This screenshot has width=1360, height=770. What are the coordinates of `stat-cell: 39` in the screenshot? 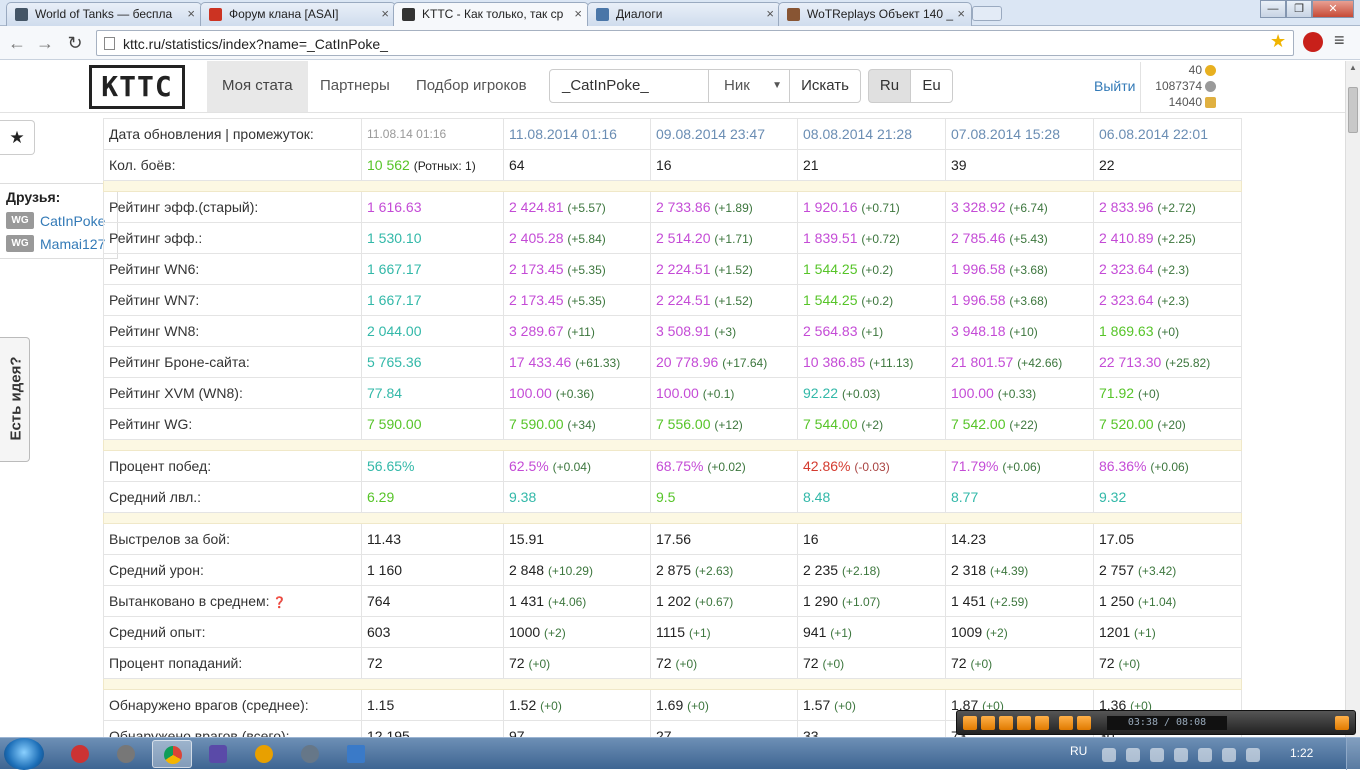 It's located at (1019, 165).